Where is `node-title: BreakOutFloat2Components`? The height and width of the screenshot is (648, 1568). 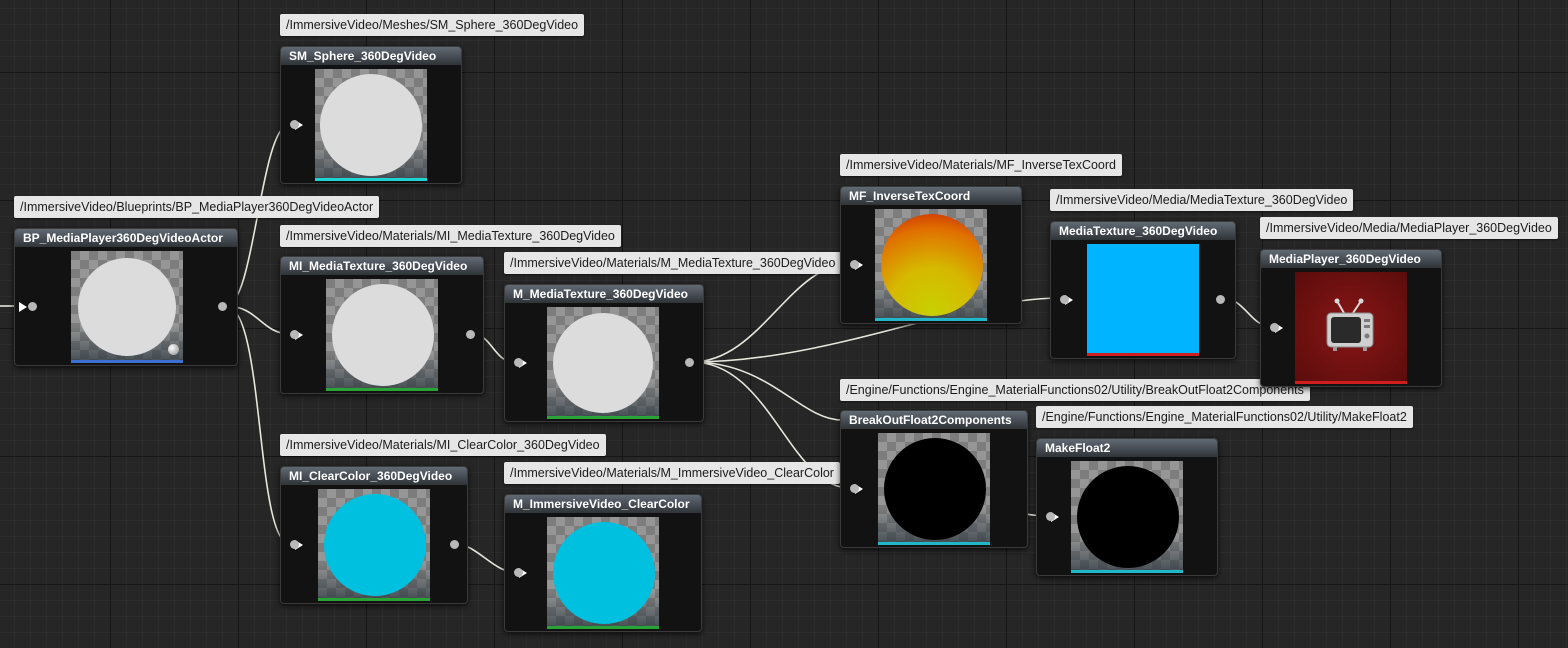 node-title: BreakOutFloat2Components is located at coordinates (934, 420).